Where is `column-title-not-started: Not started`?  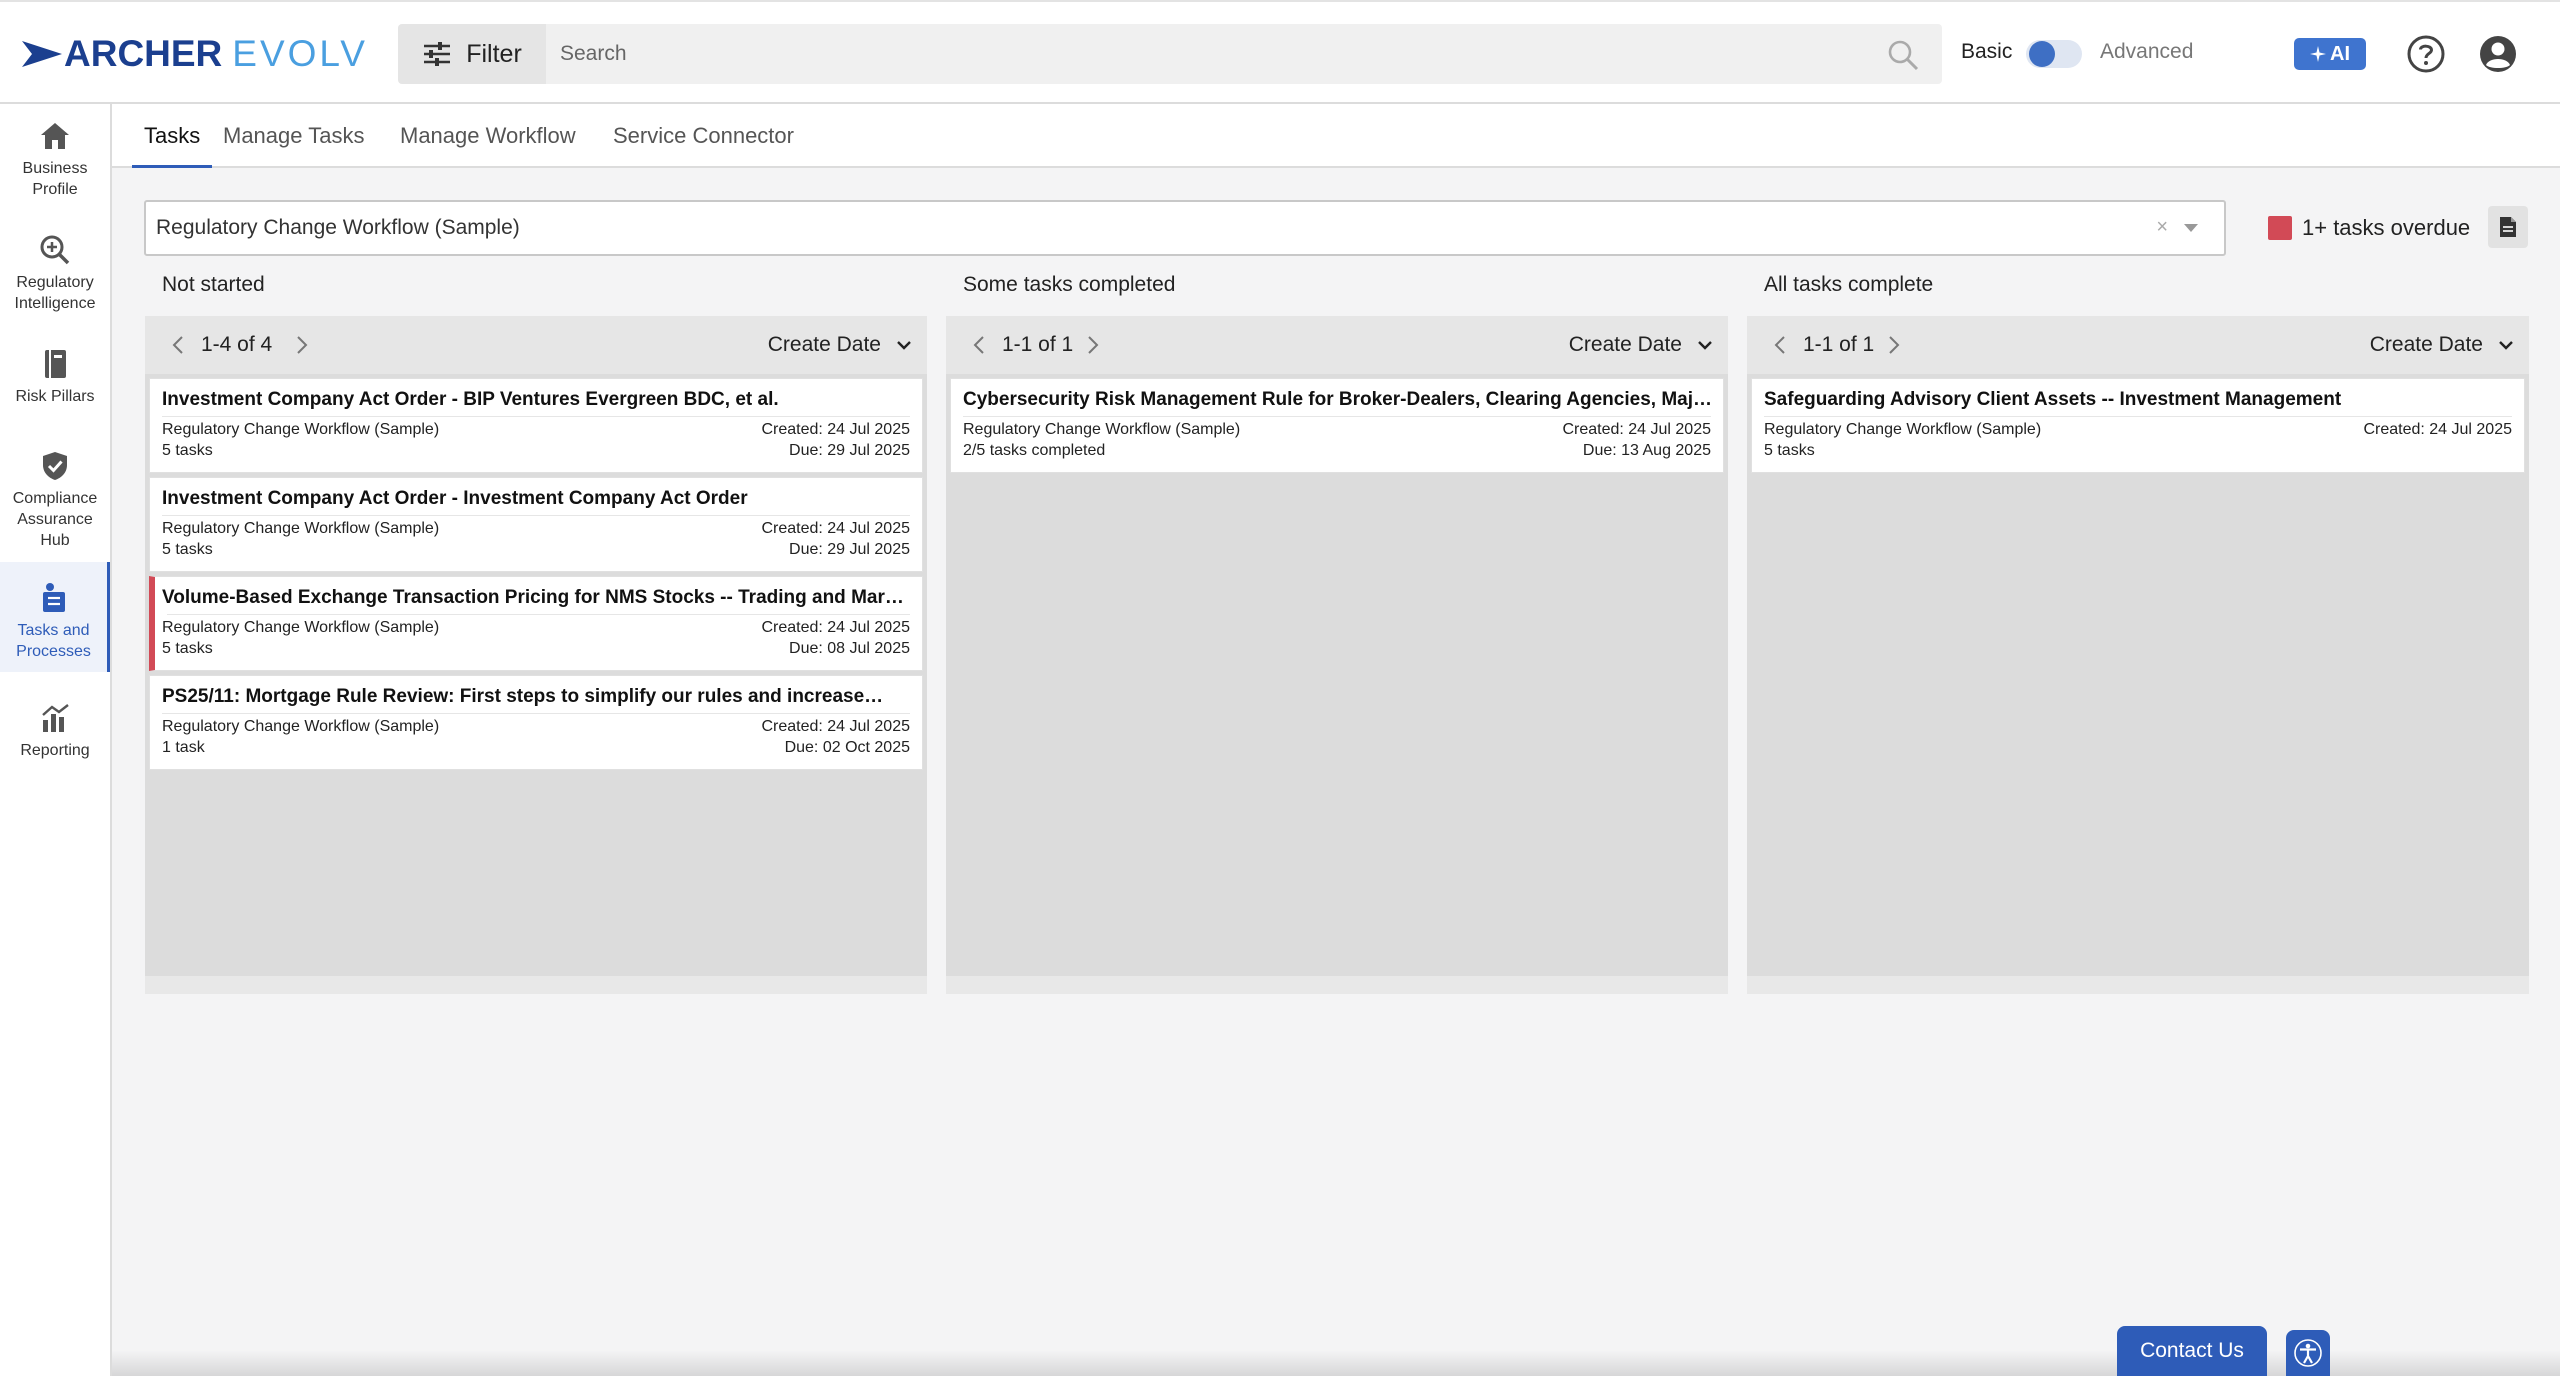
column-title-not-started: Not started is located at coordinates (213, 284).